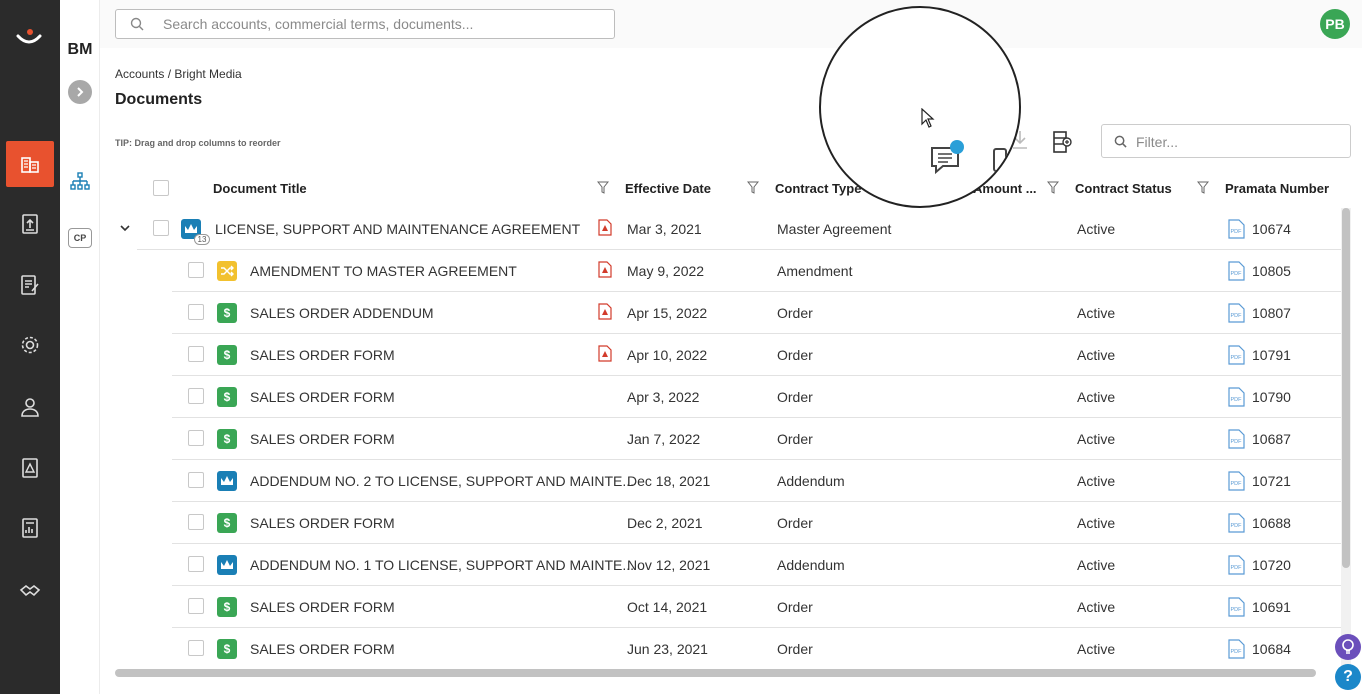 The width and height of the screenshot is (1362, 694). I want to click on pramata-number: 10790, so click(1271, 397).